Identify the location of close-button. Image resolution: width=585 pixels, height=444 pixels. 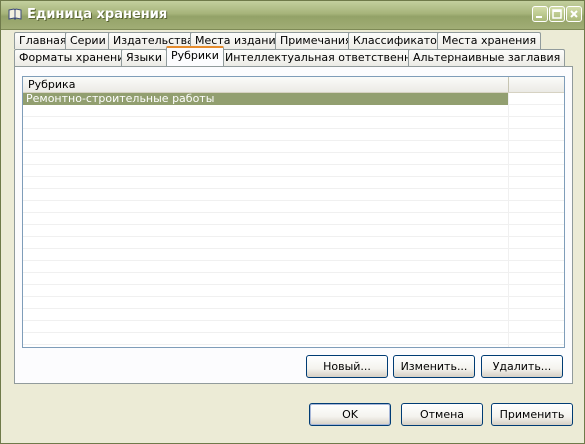
(574, 14).